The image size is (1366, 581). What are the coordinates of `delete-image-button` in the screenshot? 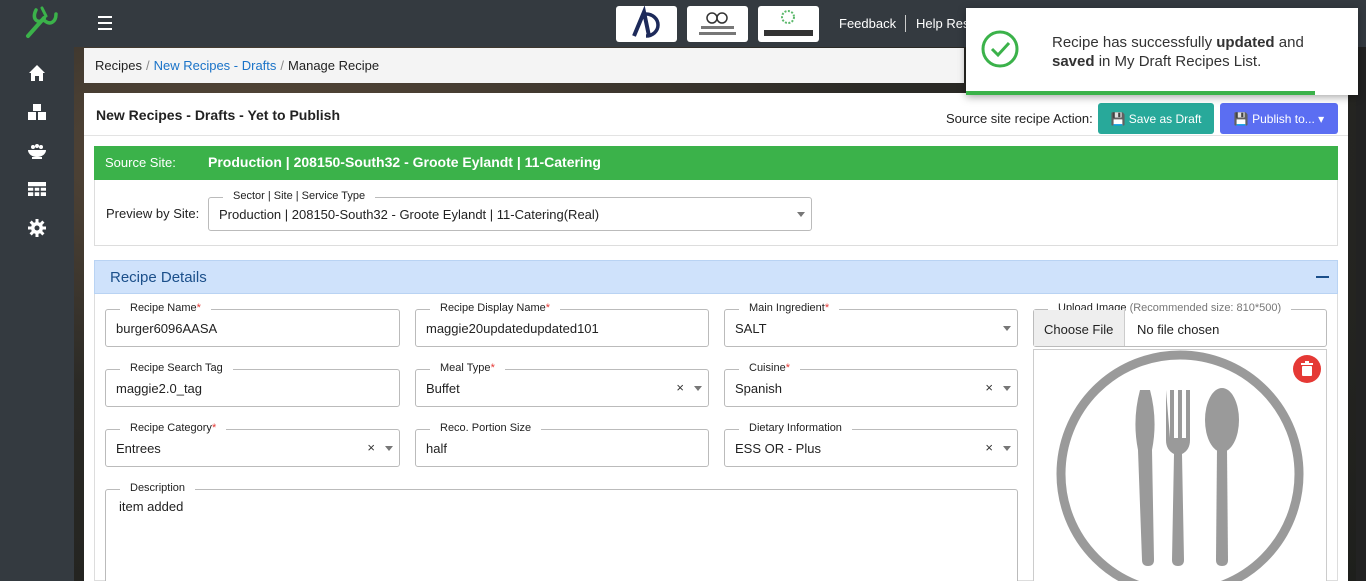 It's located at (1307, 369).